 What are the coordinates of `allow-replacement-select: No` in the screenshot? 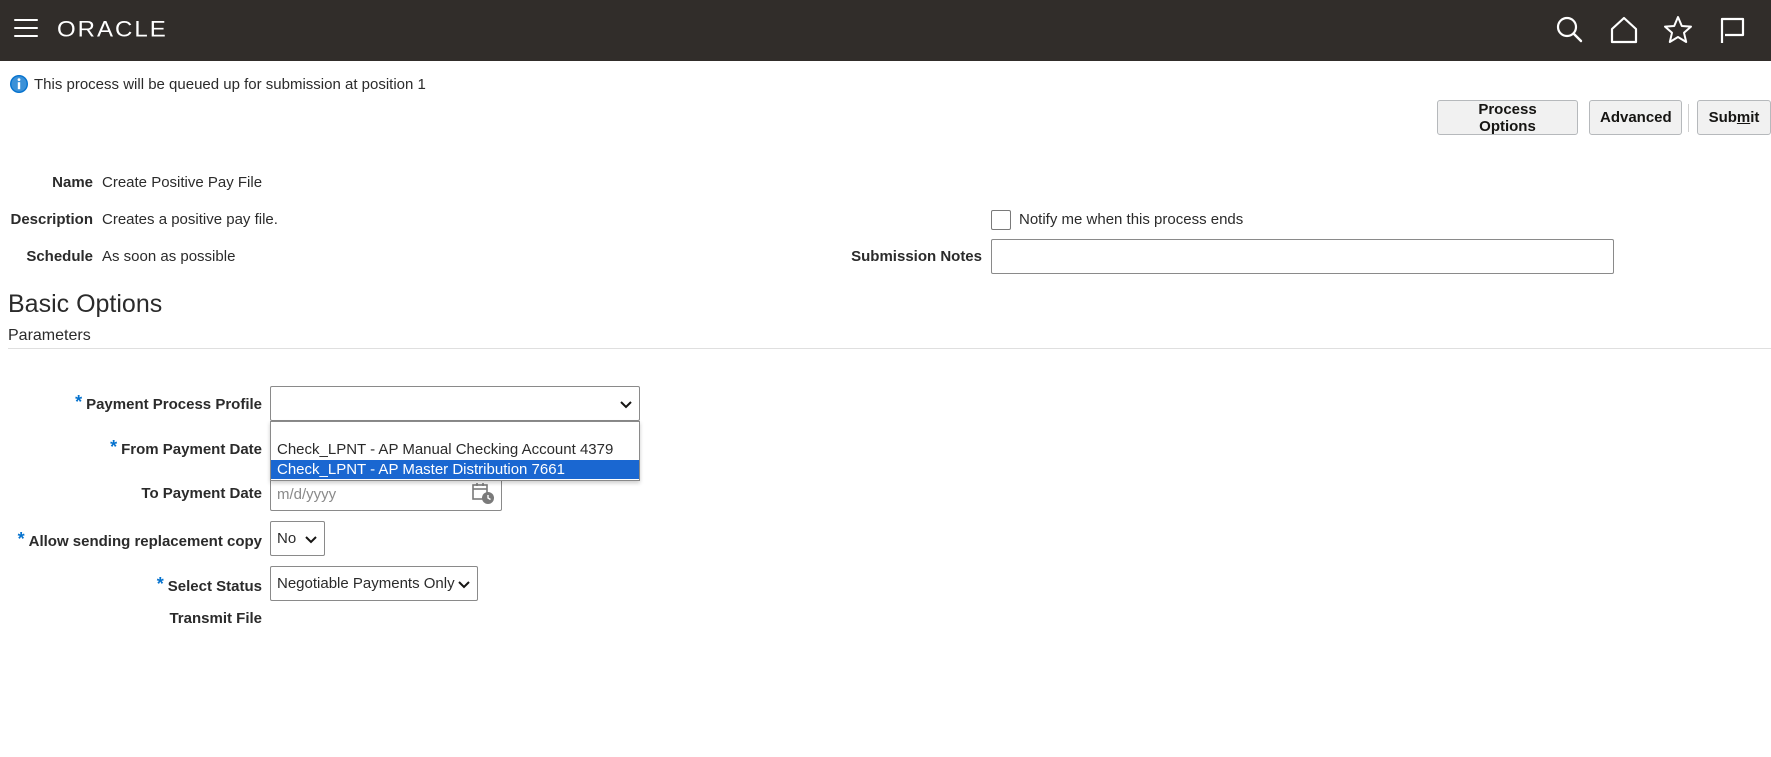 It's located at (297, 538).